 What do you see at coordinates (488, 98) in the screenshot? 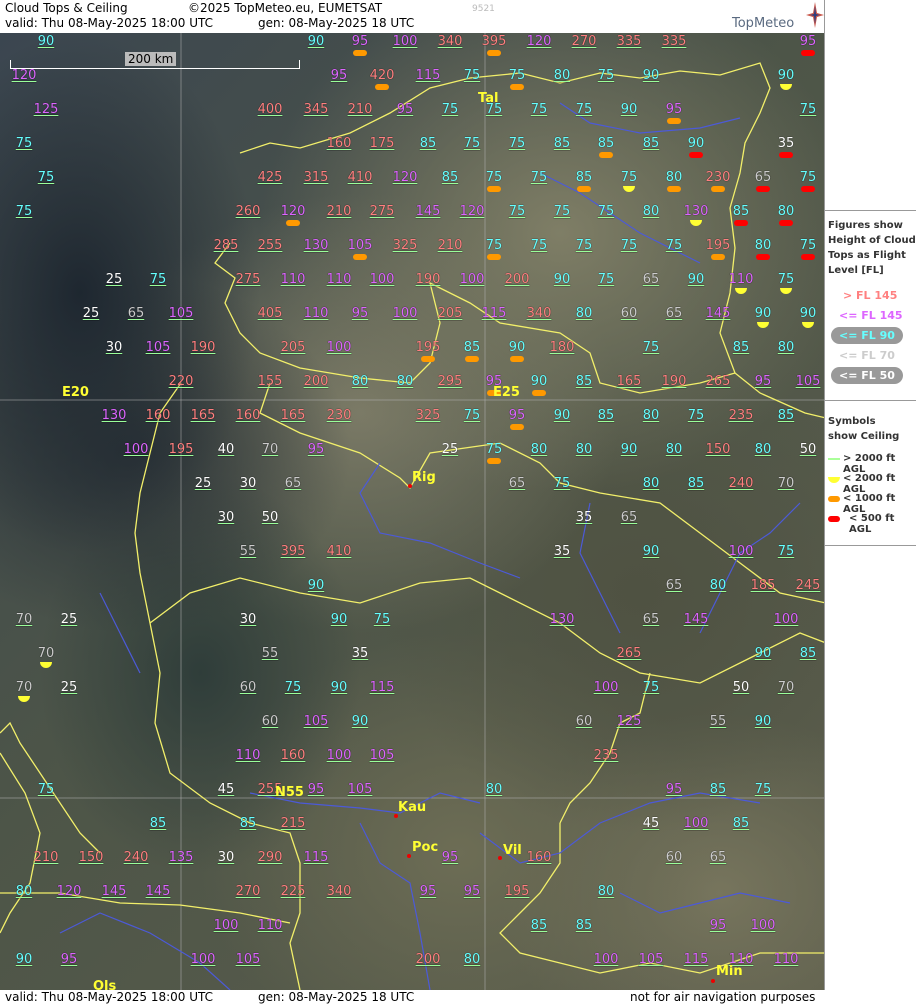
I see `city-tallinn: Tal` at bounding box center [488, 98].